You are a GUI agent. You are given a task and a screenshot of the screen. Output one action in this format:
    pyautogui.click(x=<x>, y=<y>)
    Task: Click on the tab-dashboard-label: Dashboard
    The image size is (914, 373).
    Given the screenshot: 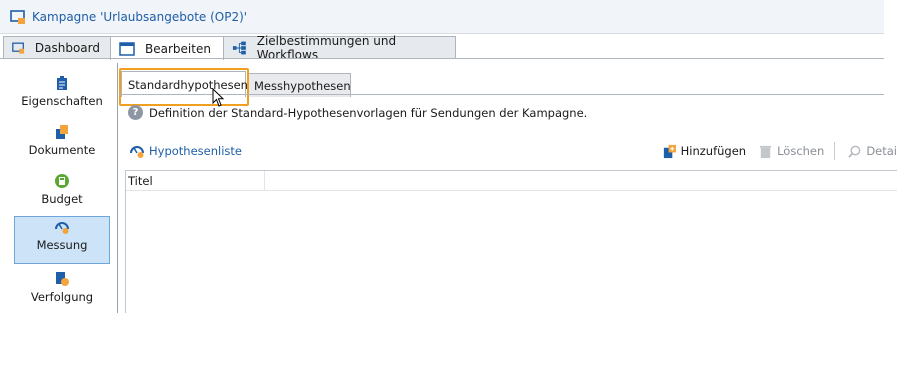 What is the action you would take?
    pyautogui.click(x=67, y=48)
    